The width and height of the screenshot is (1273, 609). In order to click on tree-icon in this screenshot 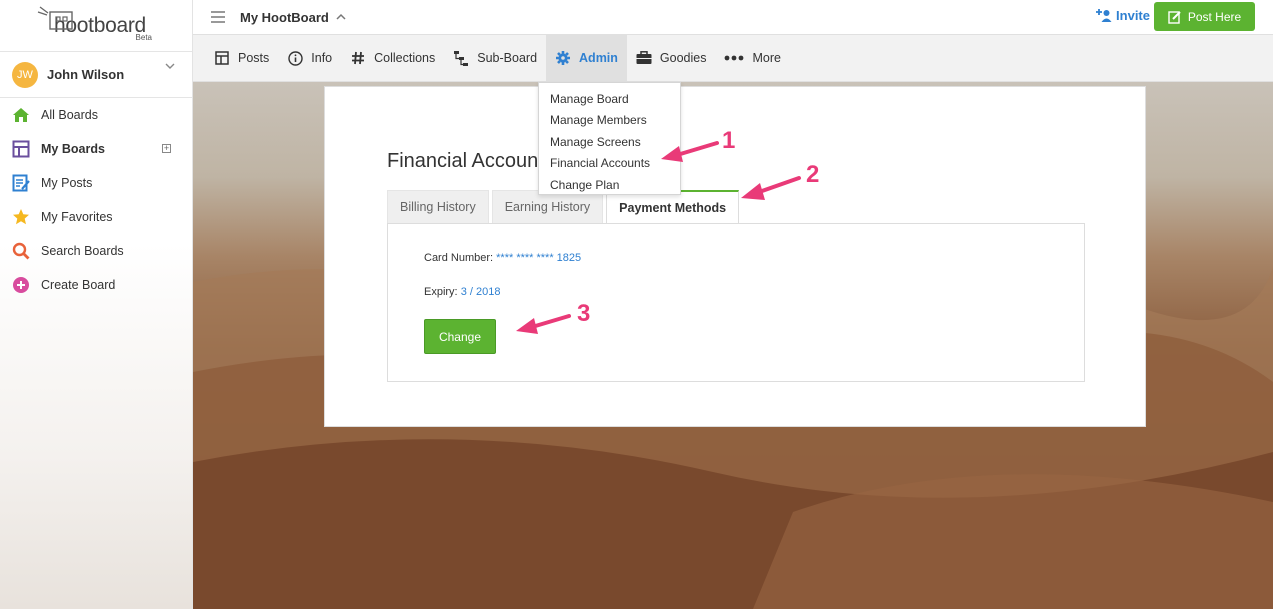, I will do `click(461, 58)`.